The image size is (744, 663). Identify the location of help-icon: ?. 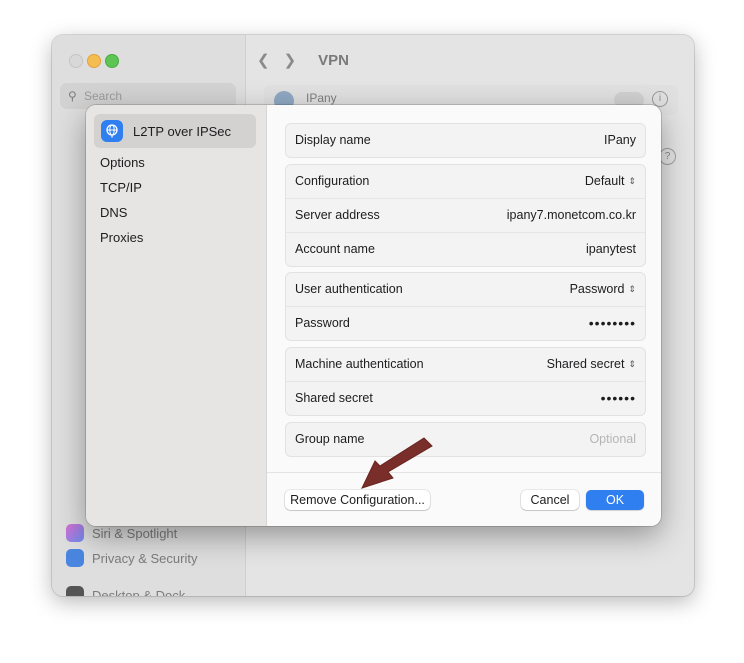
(667, 156).